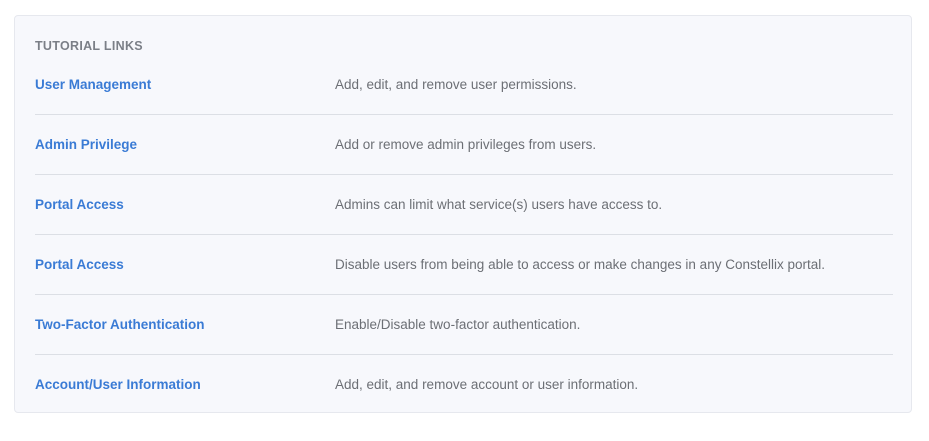 The height and width of the screenshot is (441, 929). What do you see at coordinates (93, 85) in the screenshot?
I see `tutorial-link-user-management: User Management` at bounding box center [93, 85].